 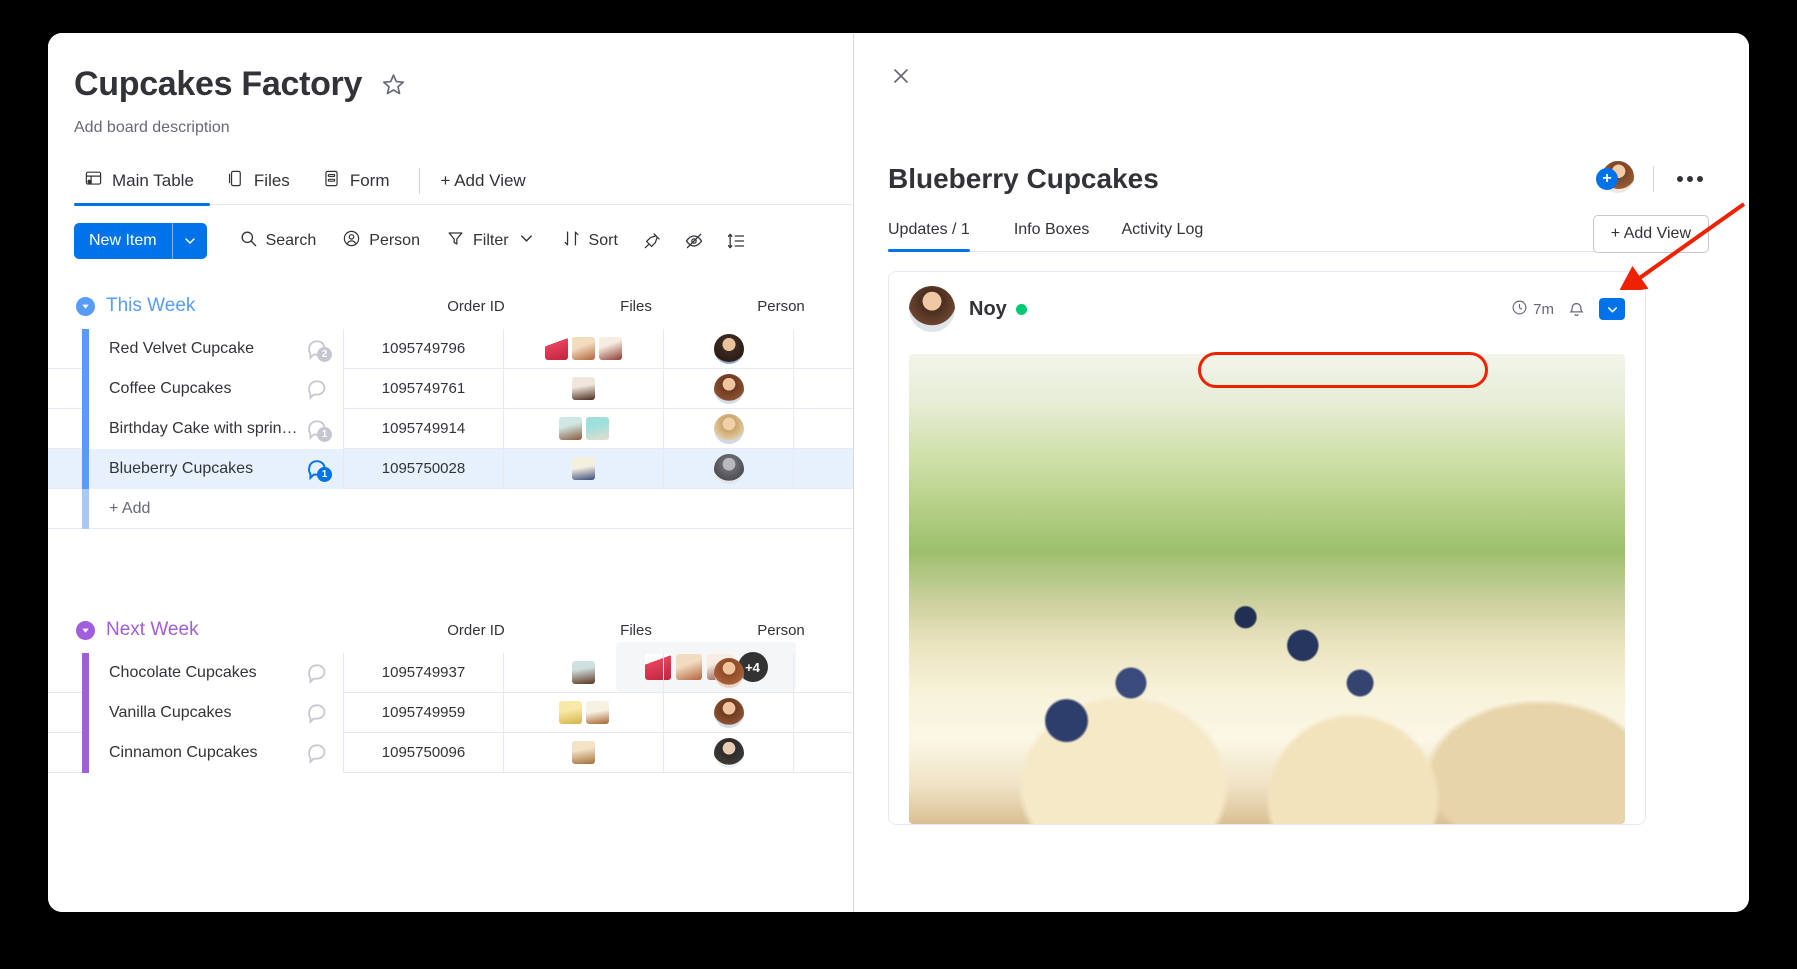 I want to click on filter-button: Filter, so click(x=491, y=241).